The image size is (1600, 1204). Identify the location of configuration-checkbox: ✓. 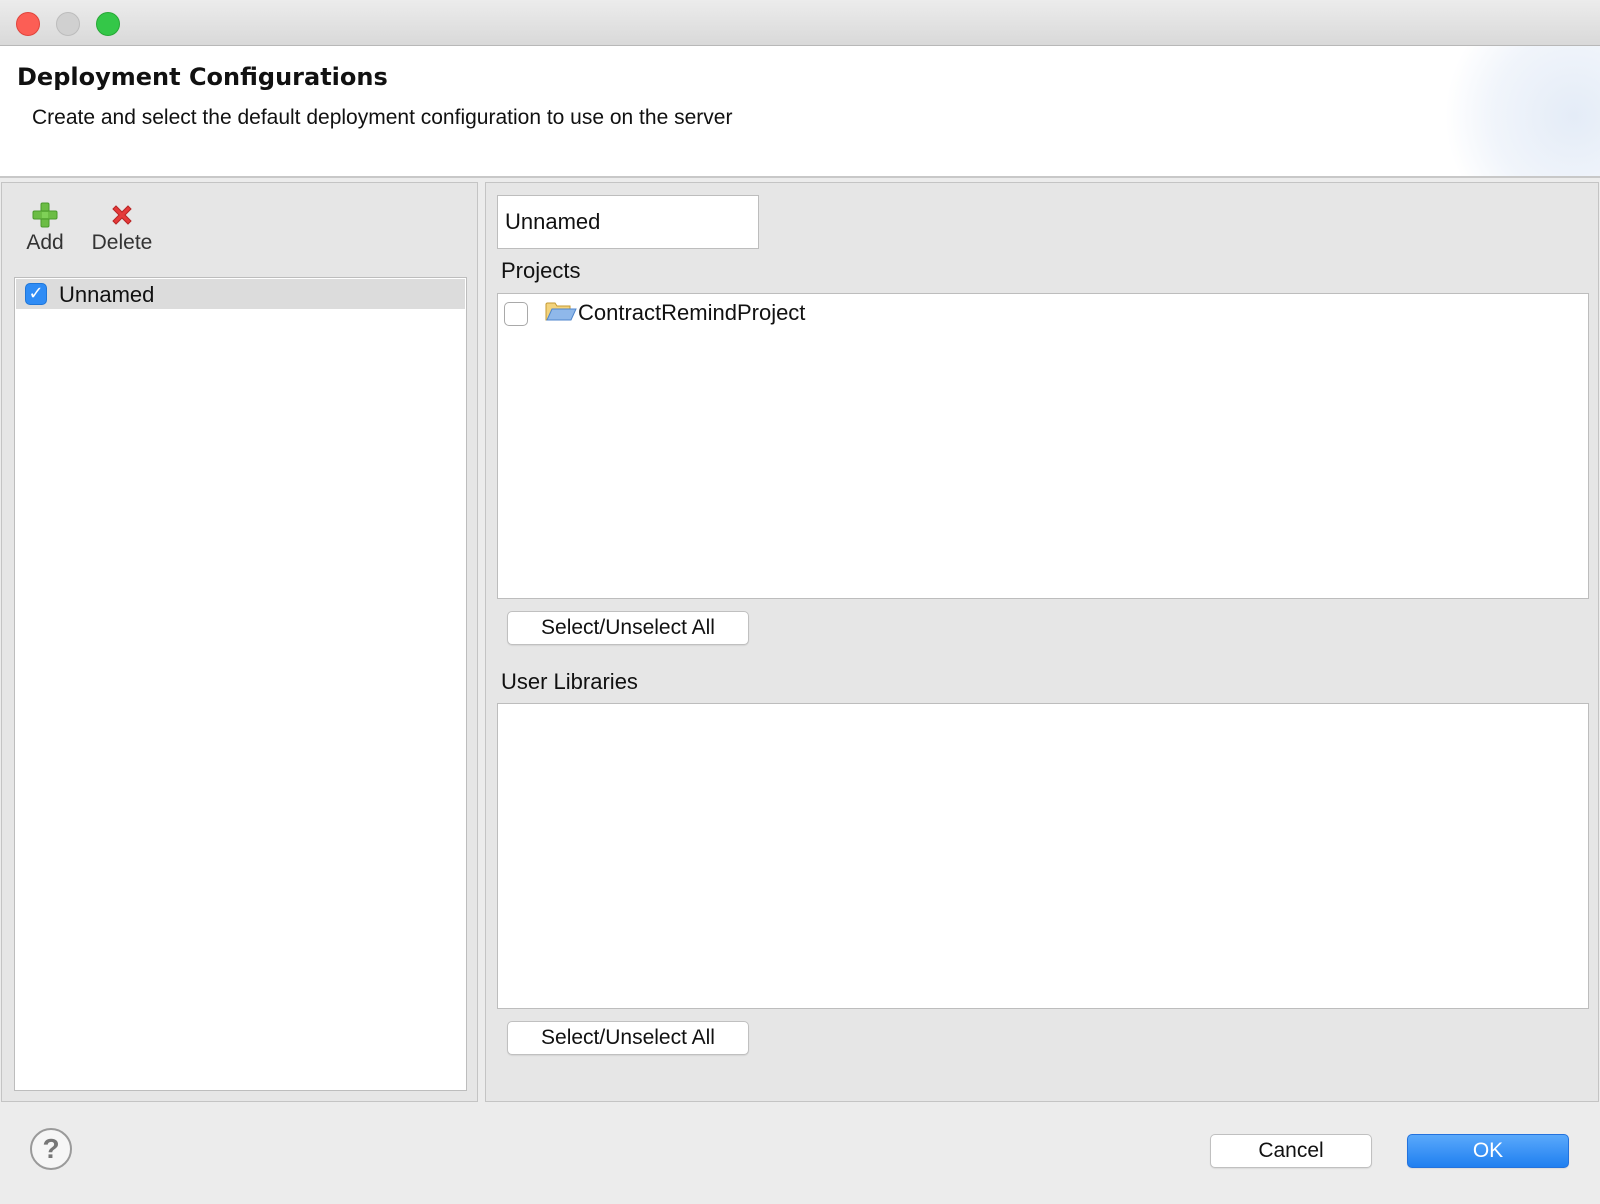
(36, 294).